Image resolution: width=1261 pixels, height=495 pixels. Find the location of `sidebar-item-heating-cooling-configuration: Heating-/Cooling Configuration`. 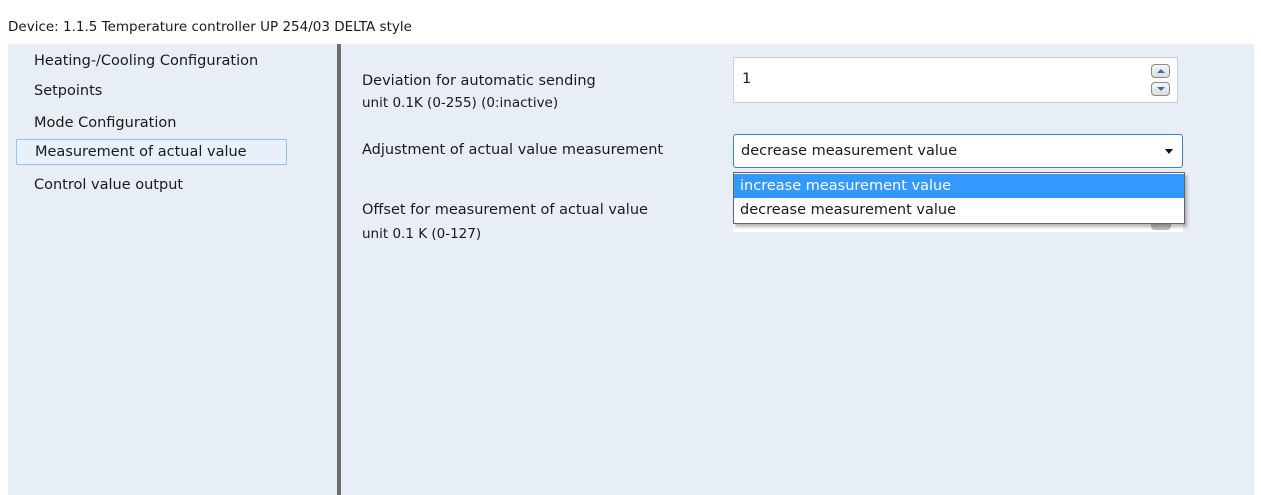

sidebar-item-heating-cooling-configuration: Heating-/Cooling Configuration is located at coordinates (146, 61).